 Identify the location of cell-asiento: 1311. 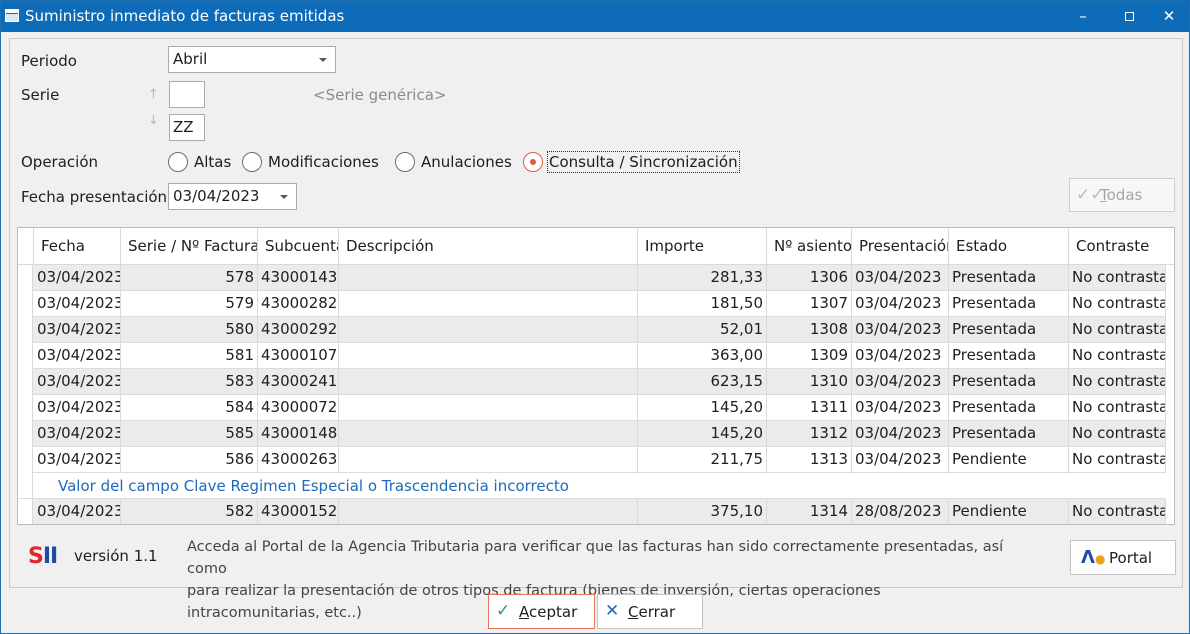
(809, 408).